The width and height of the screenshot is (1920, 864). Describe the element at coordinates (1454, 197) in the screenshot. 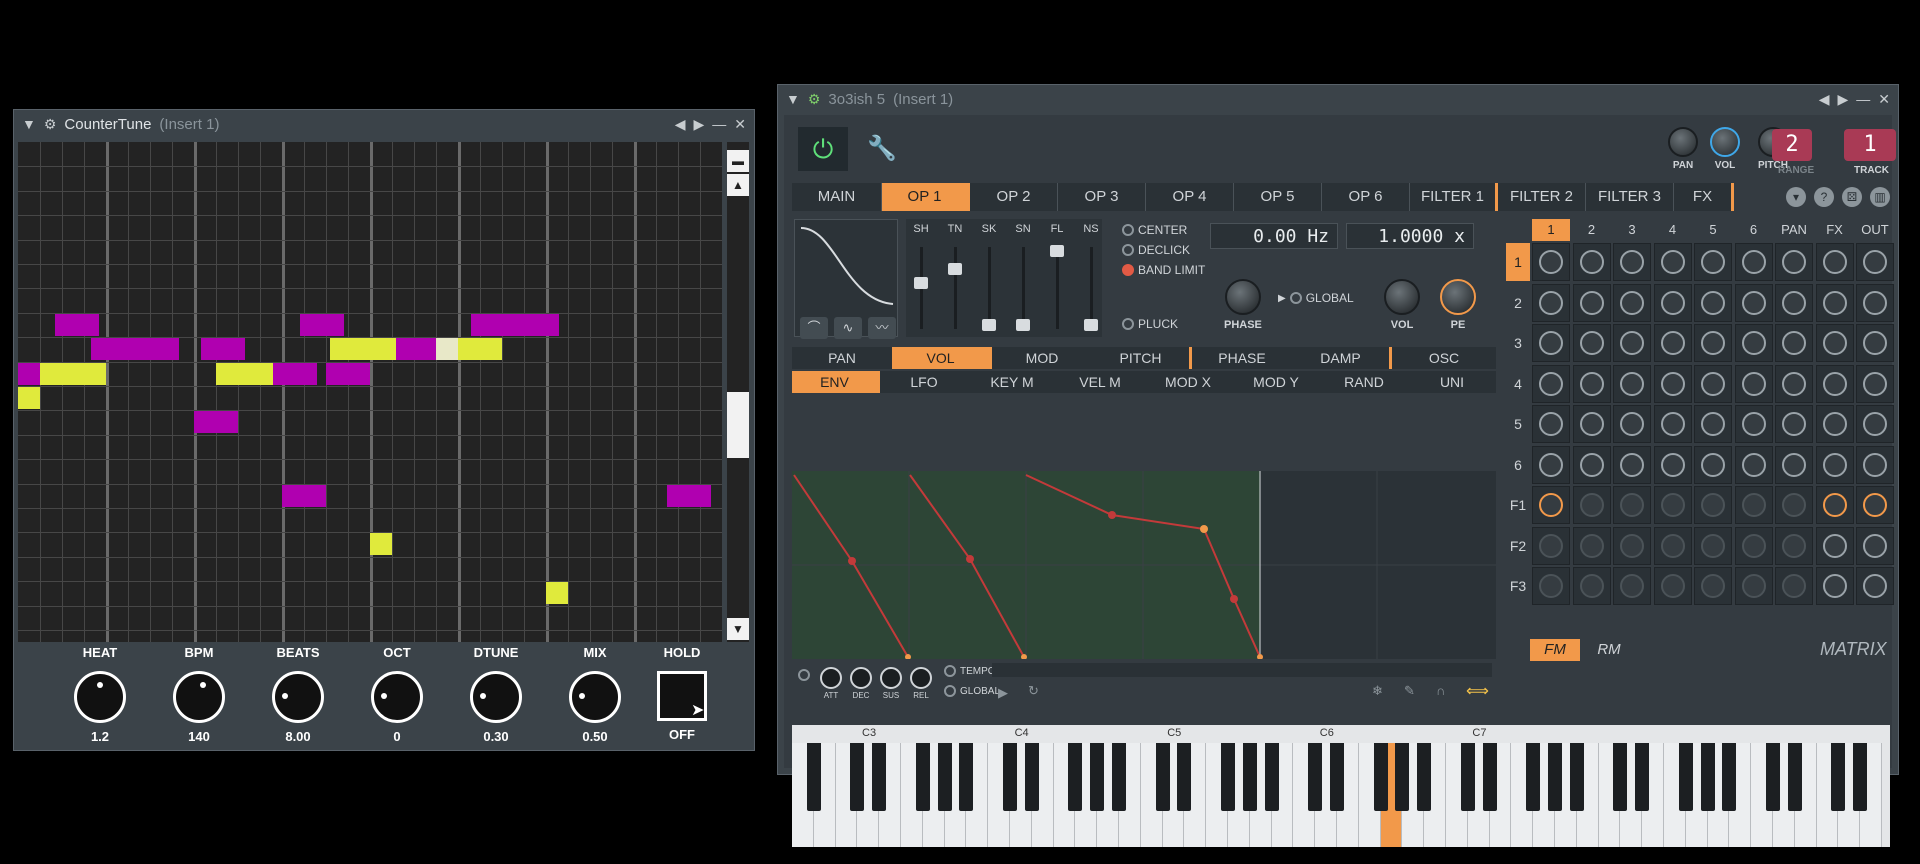

I see `tab-filter-1: FILTER 1` at that location.